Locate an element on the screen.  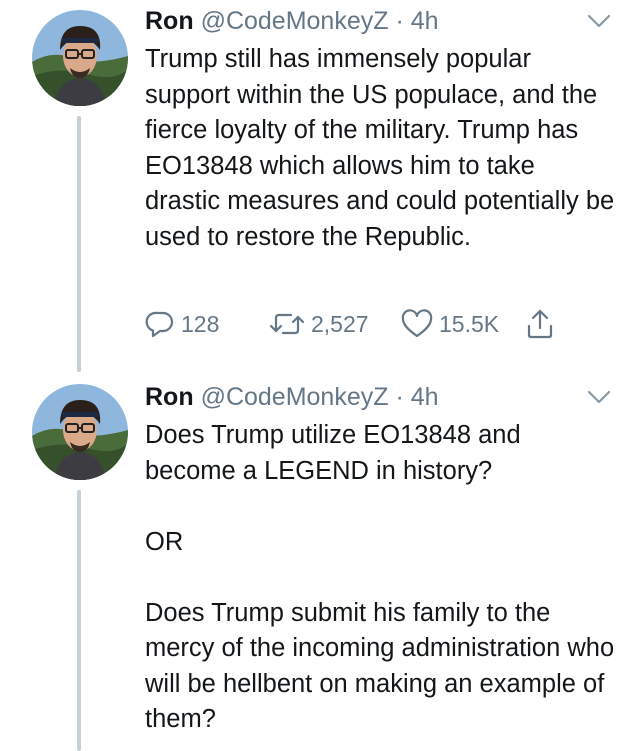
heart-icon is located at coordinates (417, 324).